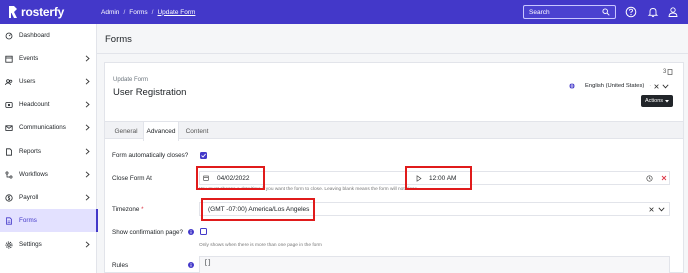 The height and width of the screenshot is (273, 688). Describe the element at coordinates (9, 81) in the screenshot. I see `users-icon` at that location.